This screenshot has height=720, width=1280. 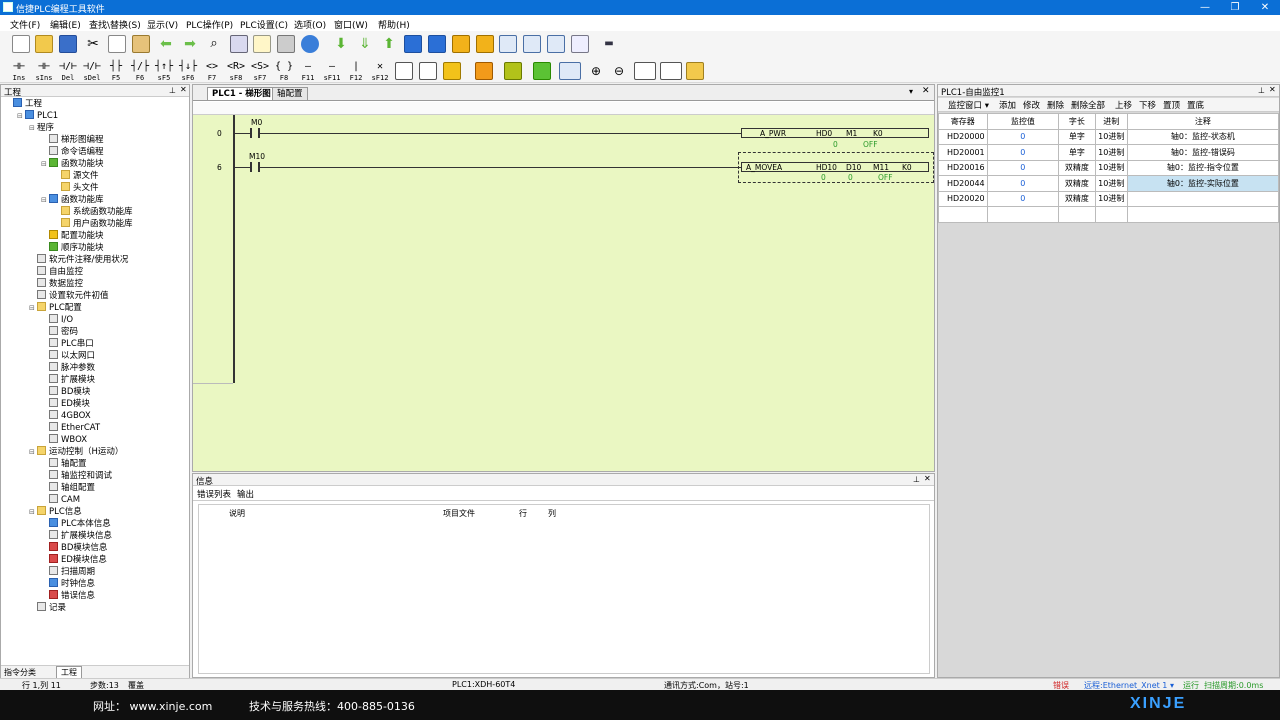 What do you see at coordinates (968, 105) in the screenshot?
I see `monitor-window-dropdown: 监控窗口 ▾` at bounding box center [968, 105].